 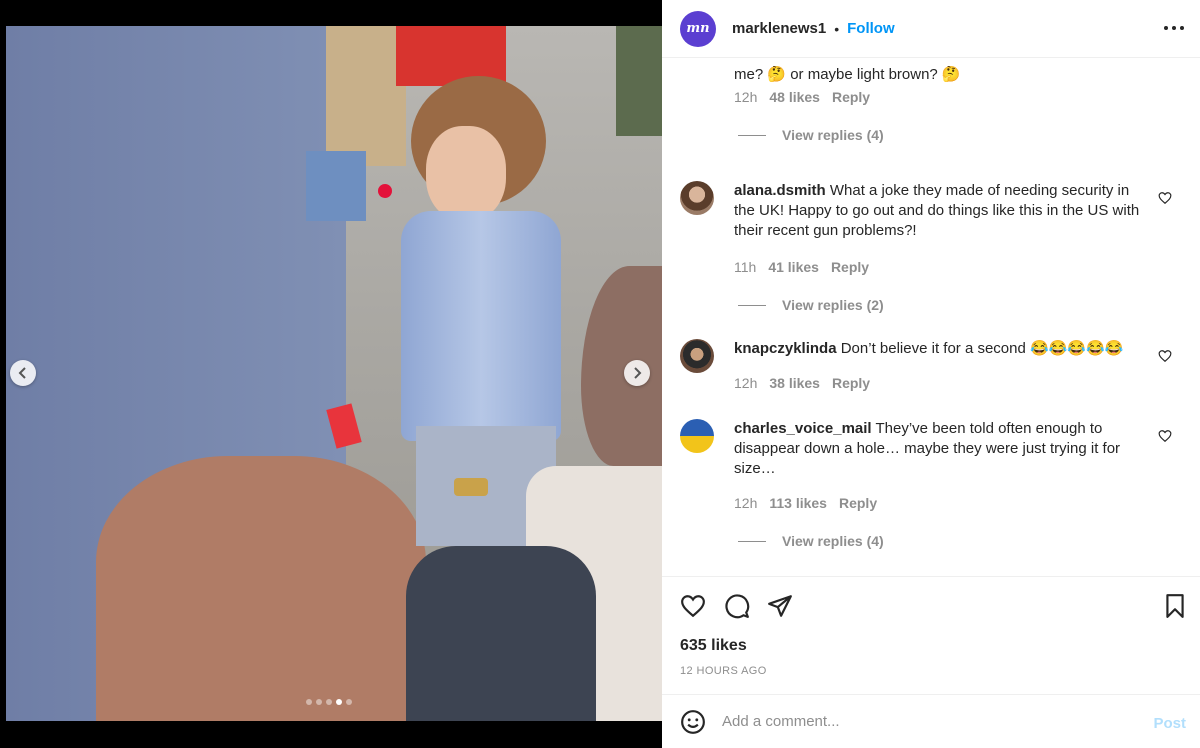 I want to click on hat-brim, so click(x=621, y=366).